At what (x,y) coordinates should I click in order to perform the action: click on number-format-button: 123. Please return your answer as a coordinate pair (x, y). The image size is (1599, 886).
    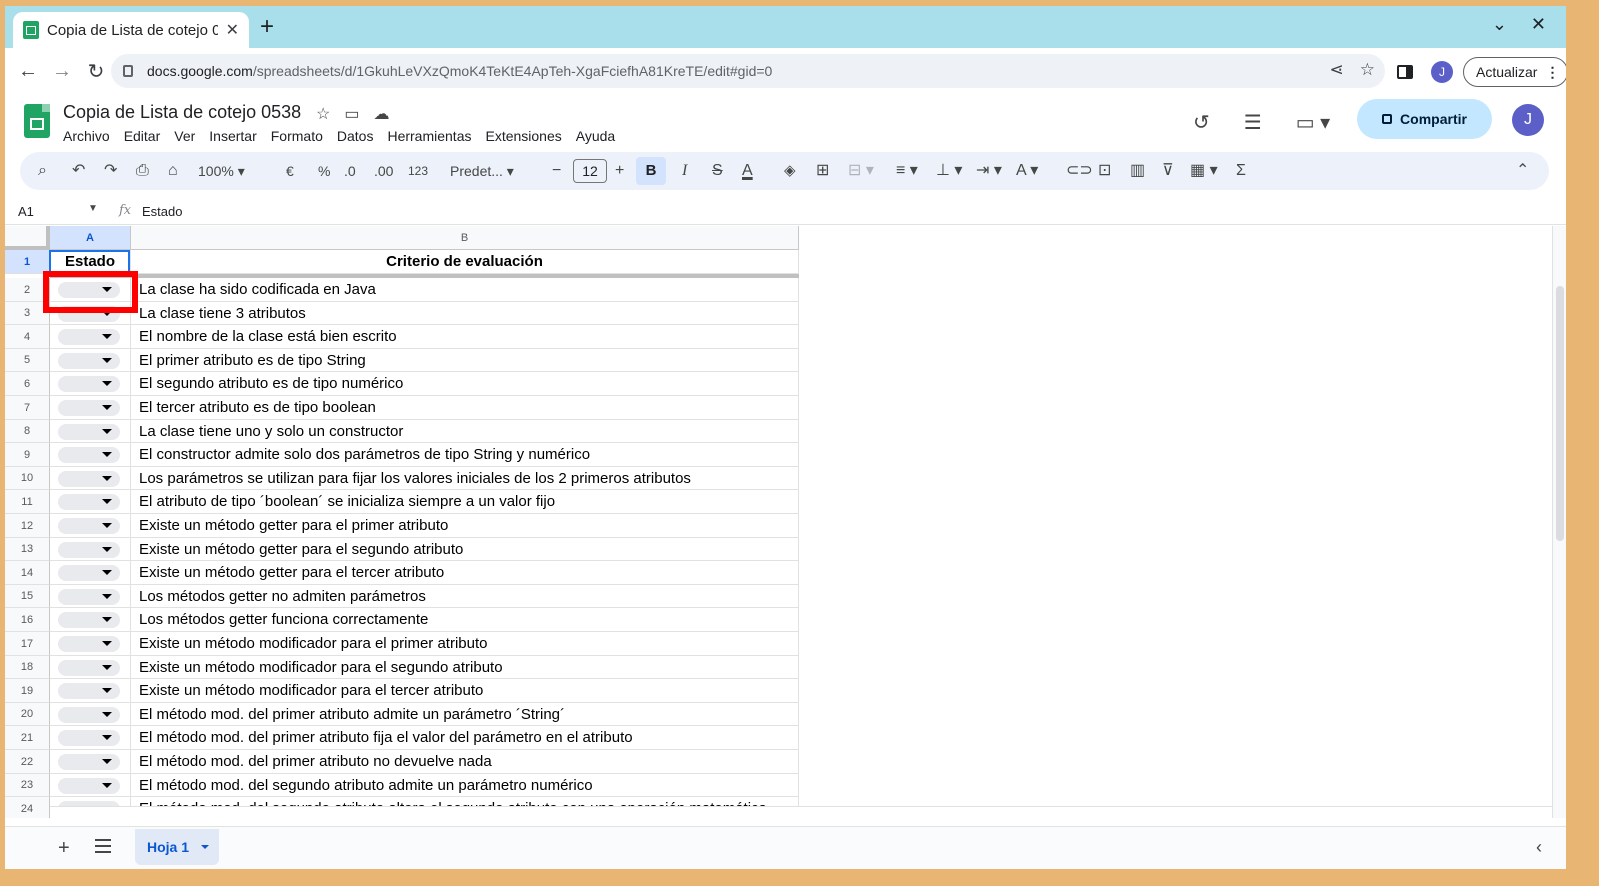
    Looking at the image, I should click on (418, 171).